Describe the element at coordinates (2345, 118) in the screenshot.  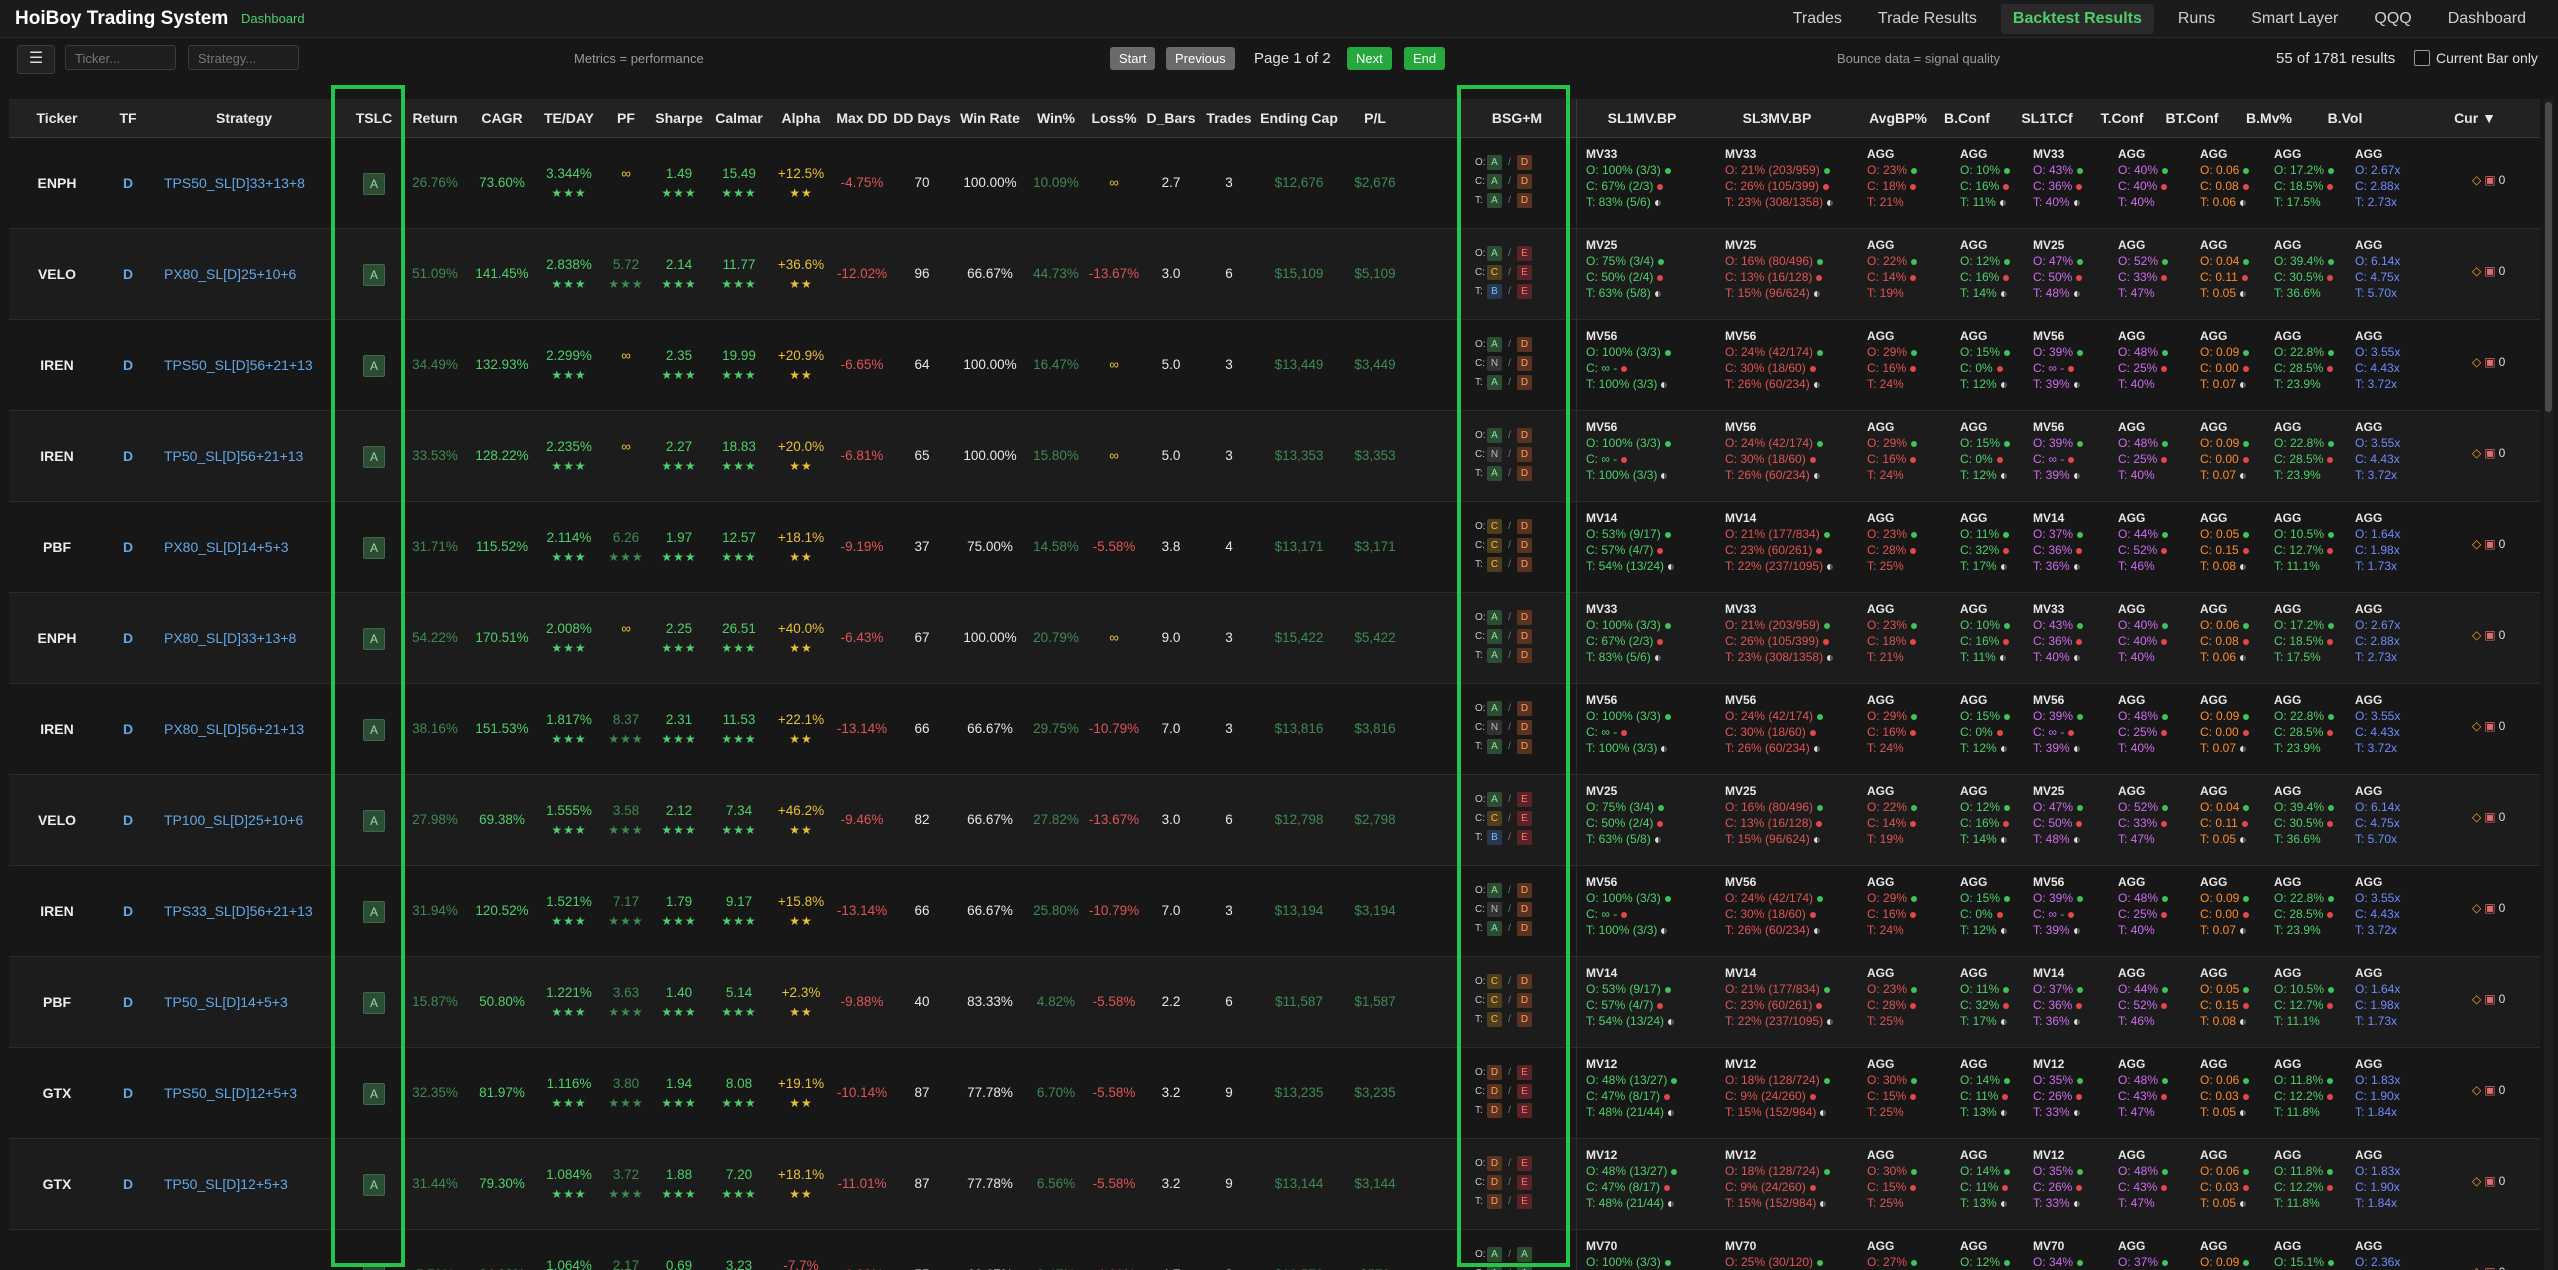
I see `col-header-29: B.Vol` at that location.